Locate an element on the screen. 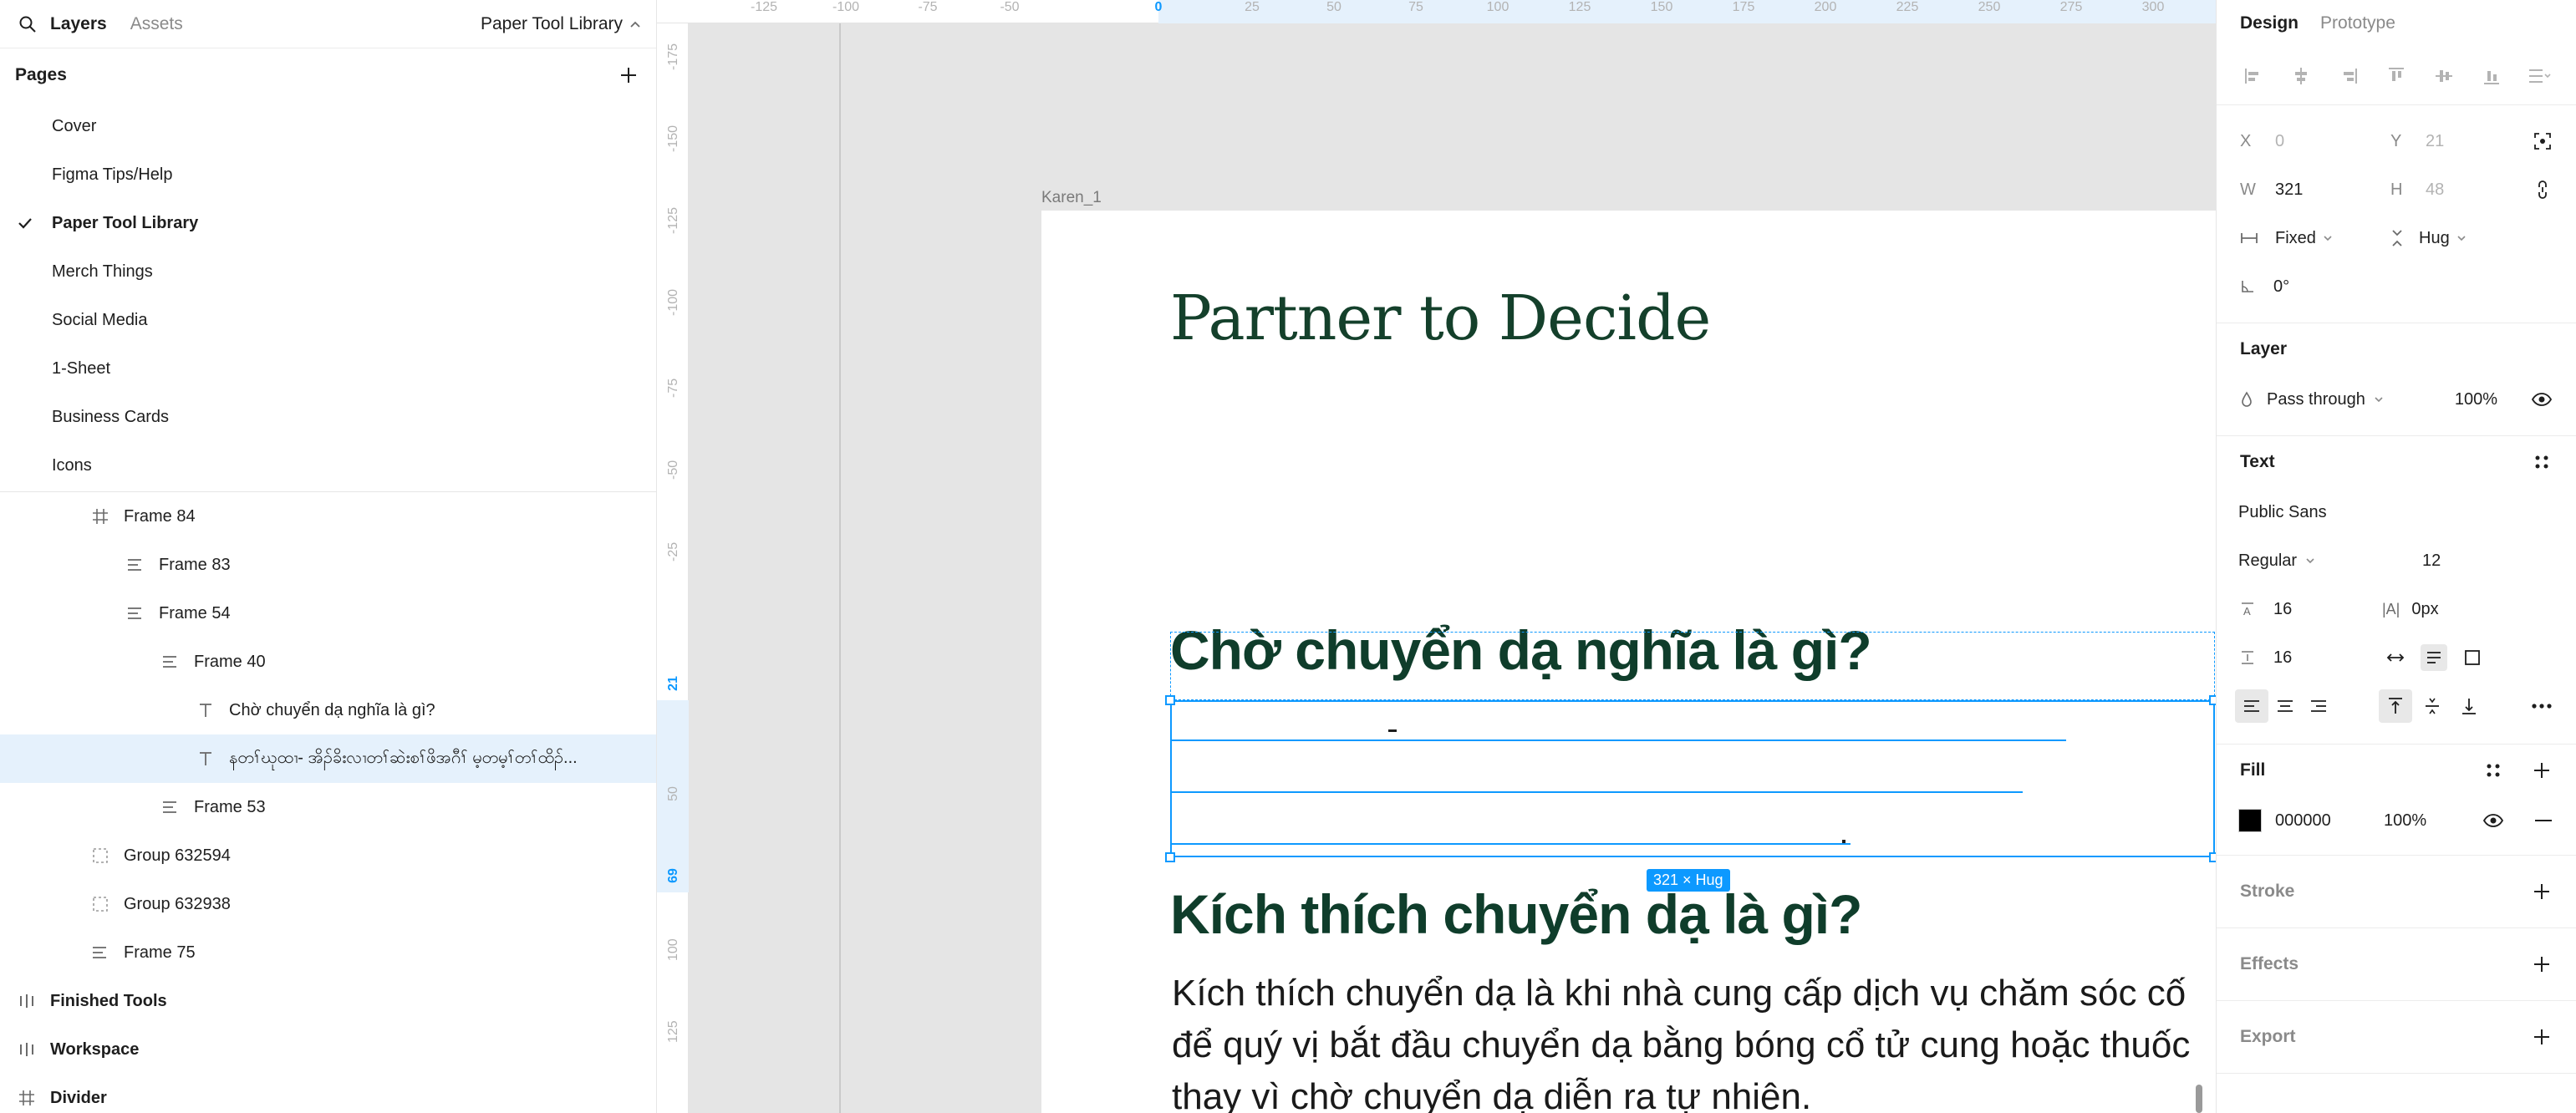  align-horizontal-center-icon is located at coordinates (2301, 76).